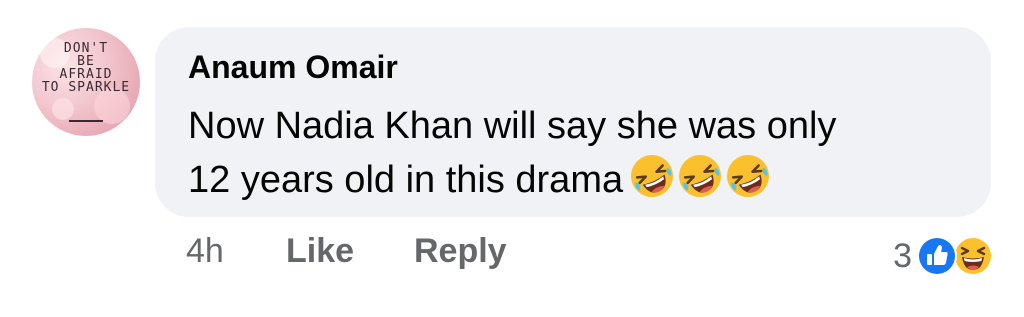 This screenshot has height=317, width=1024. I want to click on haha-reaction-icon, so click(973, 256).